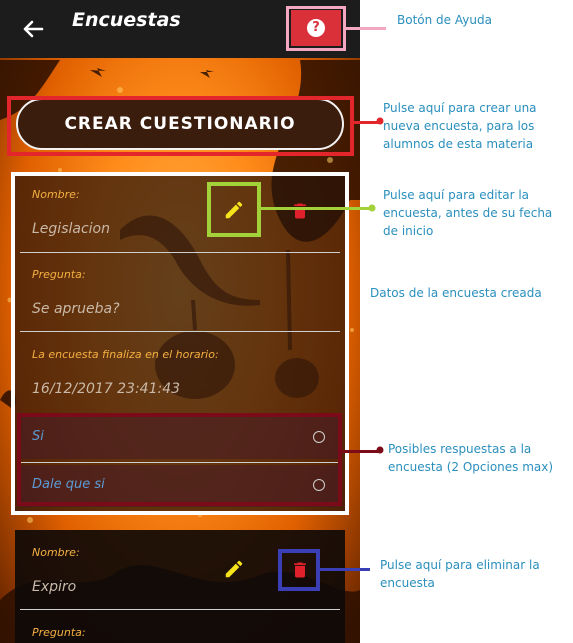 Image resolution: width=573 pixels, height=643 pixels. What do you see at coordinates (360, 451) in the screenshot?
I see `answers-connector` at bounding box center [360, 451].